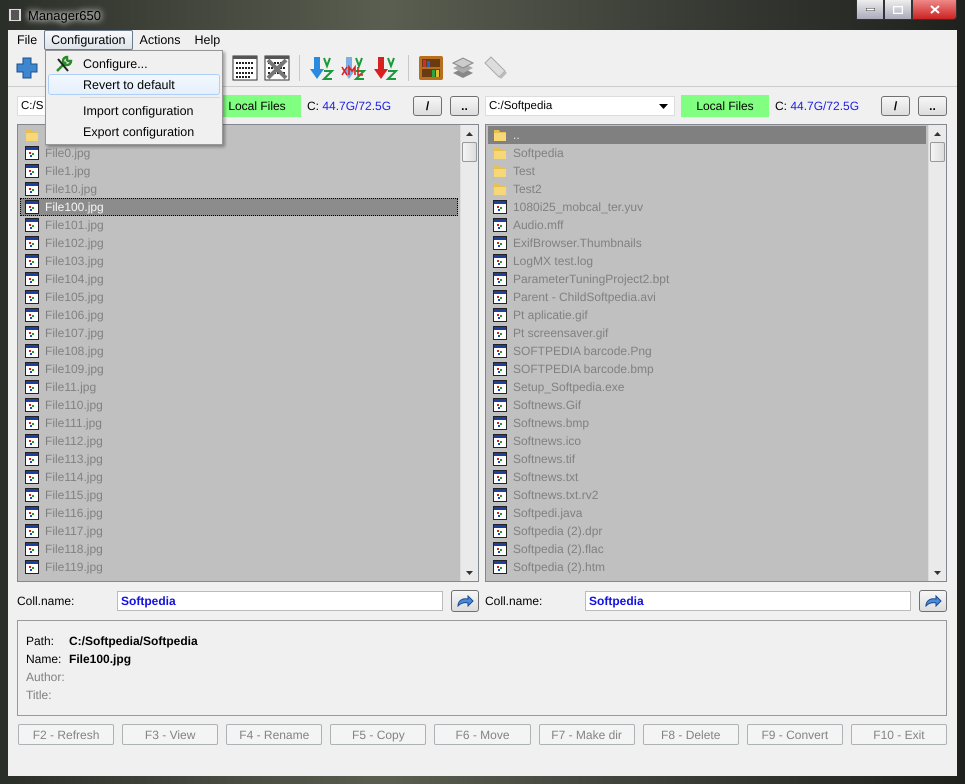 The width and height of the screenshot is (965, 784). What do you see at coordinates (239, 495) in the screenshot?
I see `file-row: File115.jpg` at bounding box center [239, 495].